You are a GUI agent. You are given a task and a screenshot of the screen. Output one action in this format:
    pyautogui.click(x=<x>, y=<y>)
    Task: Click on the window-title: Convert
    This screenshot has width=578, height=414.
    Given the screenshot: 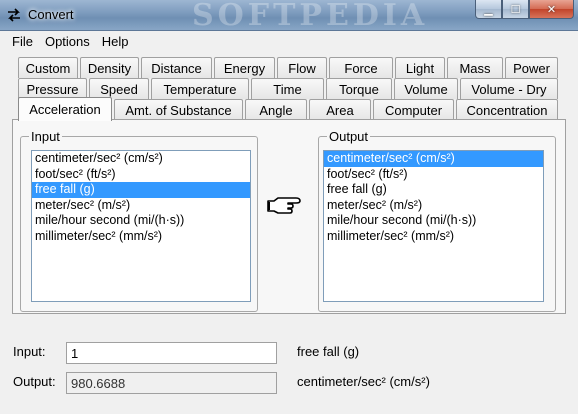 What is the action you would take?
    pyautogui.click(x=51, y=14)
    